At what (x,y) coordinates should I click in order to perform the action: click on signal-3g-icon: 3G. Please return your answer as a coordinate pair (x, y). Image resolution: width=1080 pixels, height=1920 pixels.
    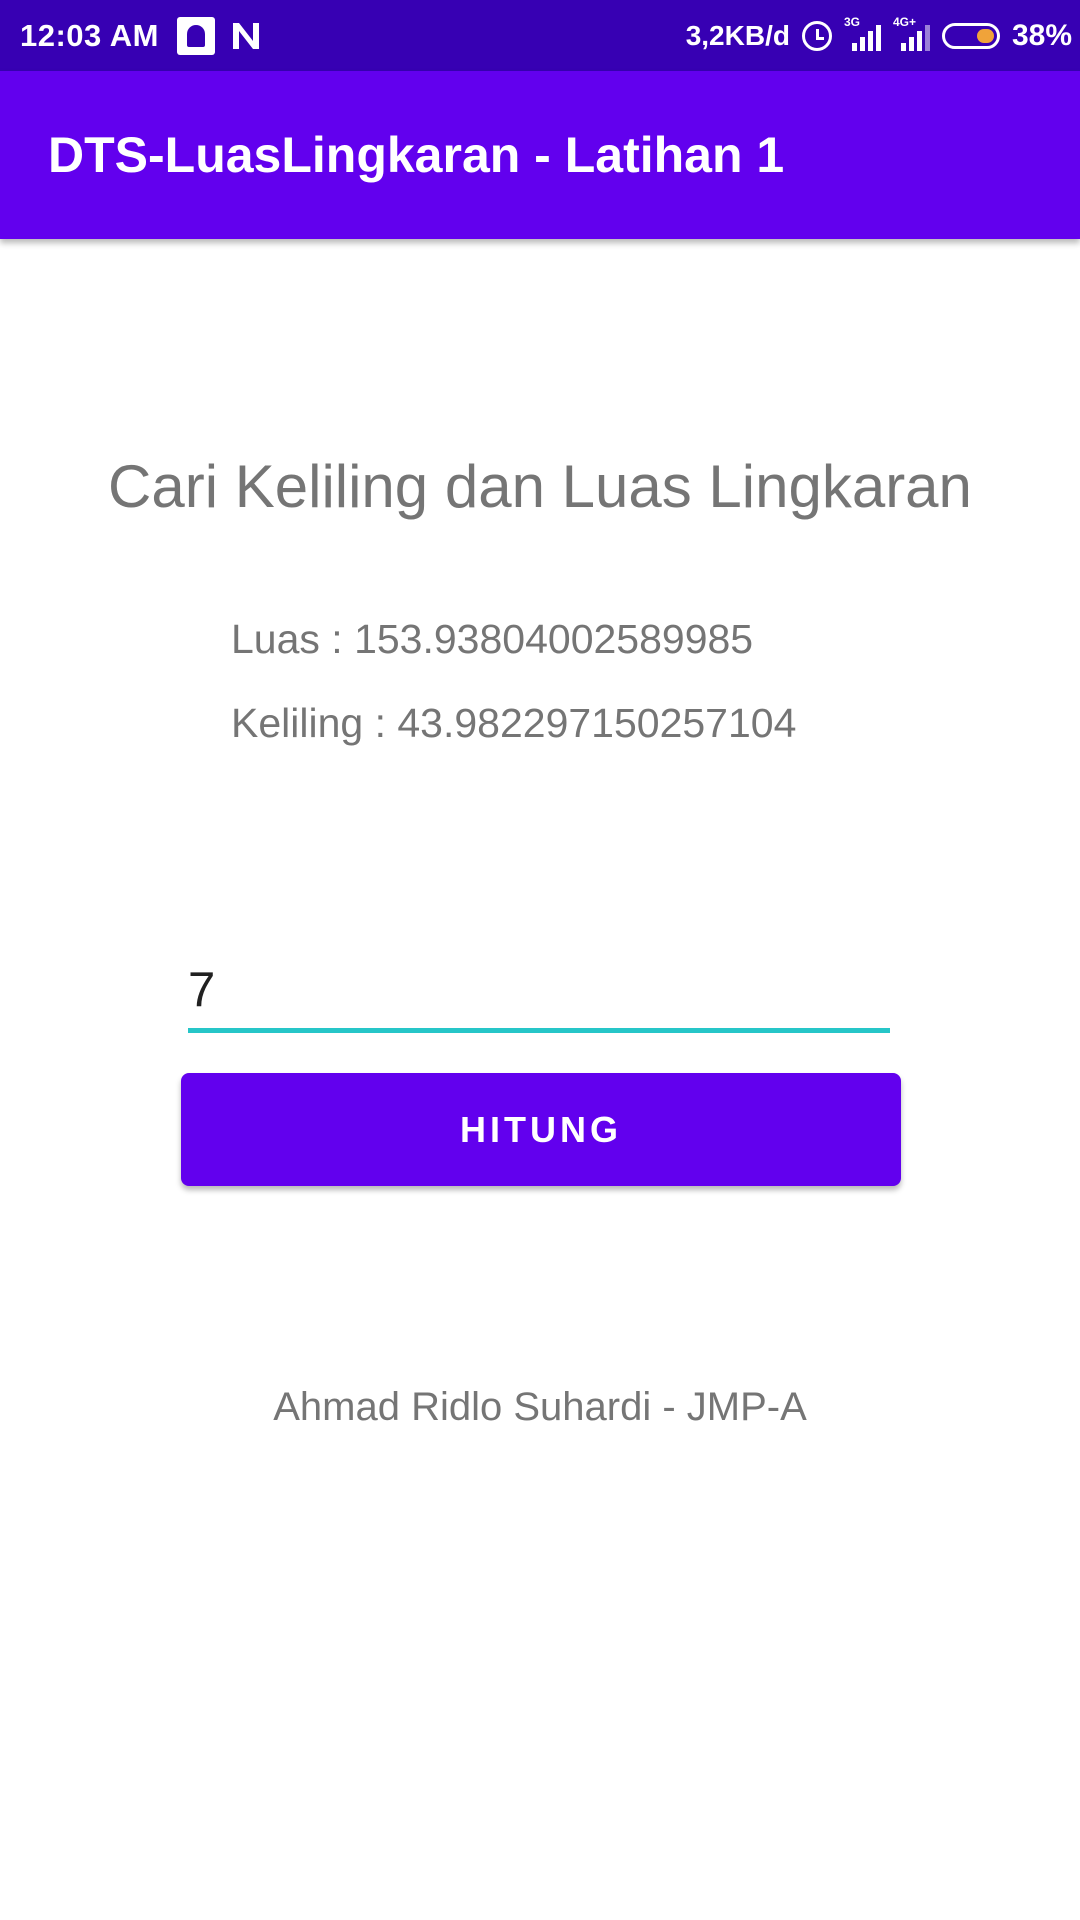
    Looking at the image, I should click on (862, 33).